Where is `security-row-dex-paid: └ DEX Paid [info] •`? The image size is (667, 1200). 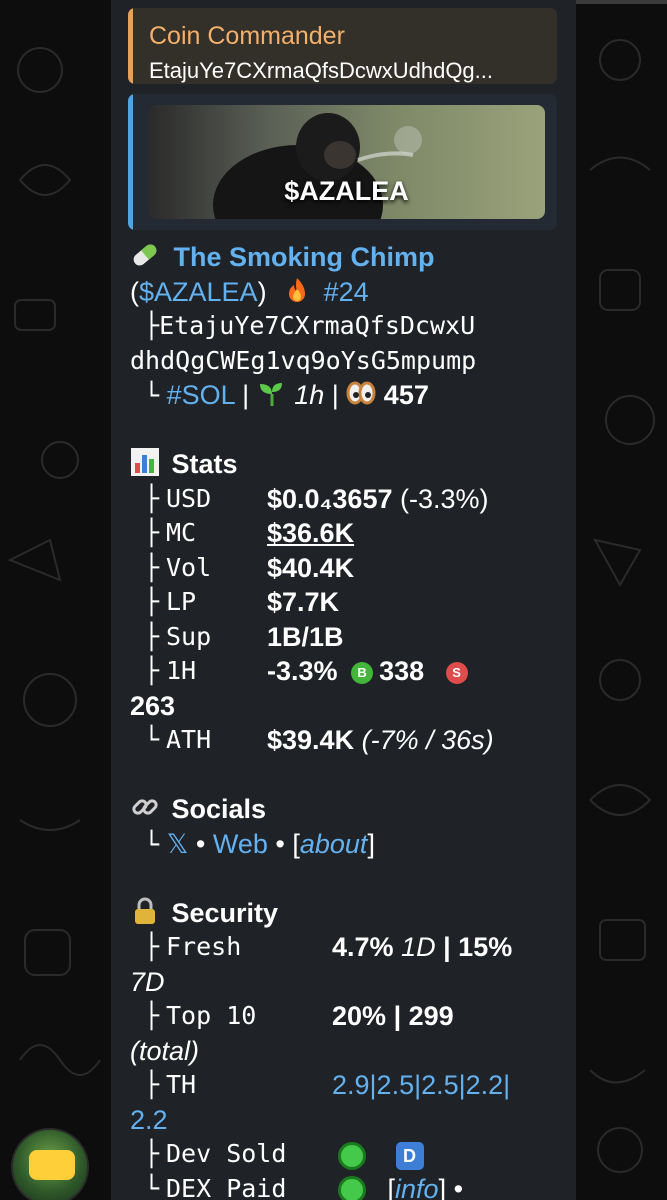
security-row-dex-paid: └ DEX Paid [info] • is located at coordinates (348, 1186).